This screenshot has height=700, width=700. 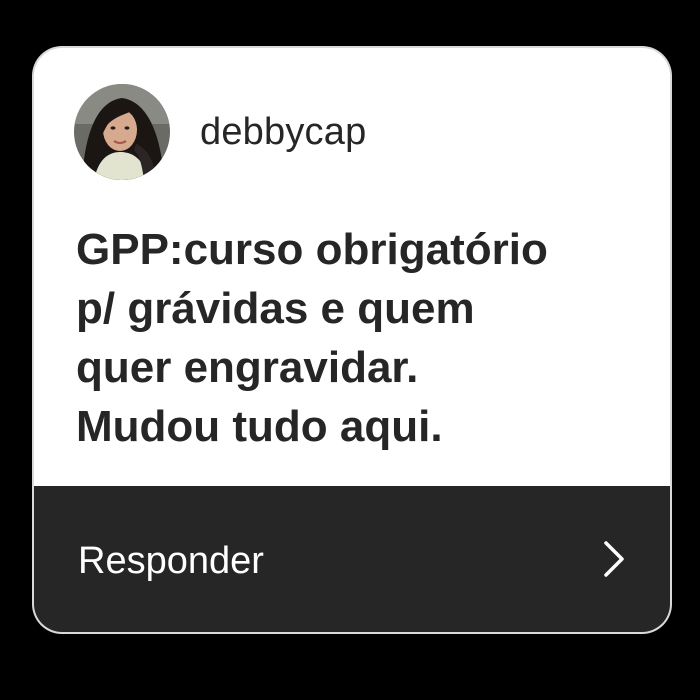 I want to click on avatar-image, so click(x=122, y=132).